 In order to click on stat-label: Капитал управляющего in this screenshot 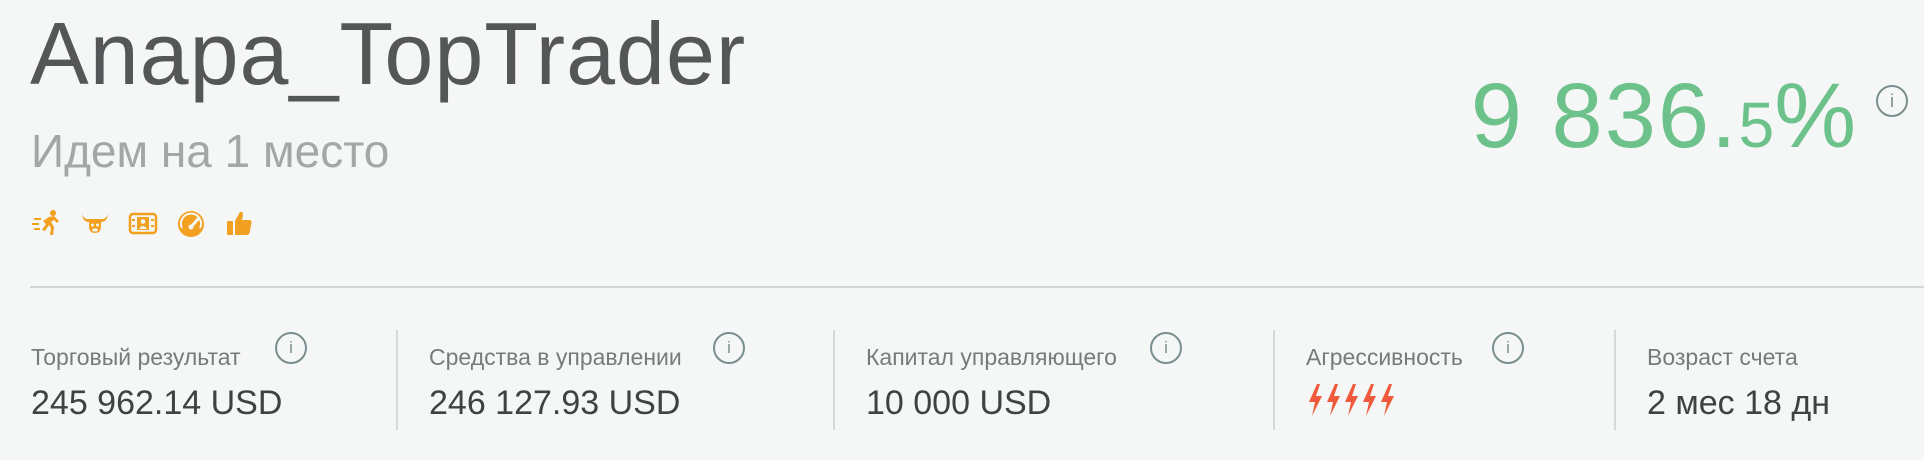, I will do `click(991, 357)`.